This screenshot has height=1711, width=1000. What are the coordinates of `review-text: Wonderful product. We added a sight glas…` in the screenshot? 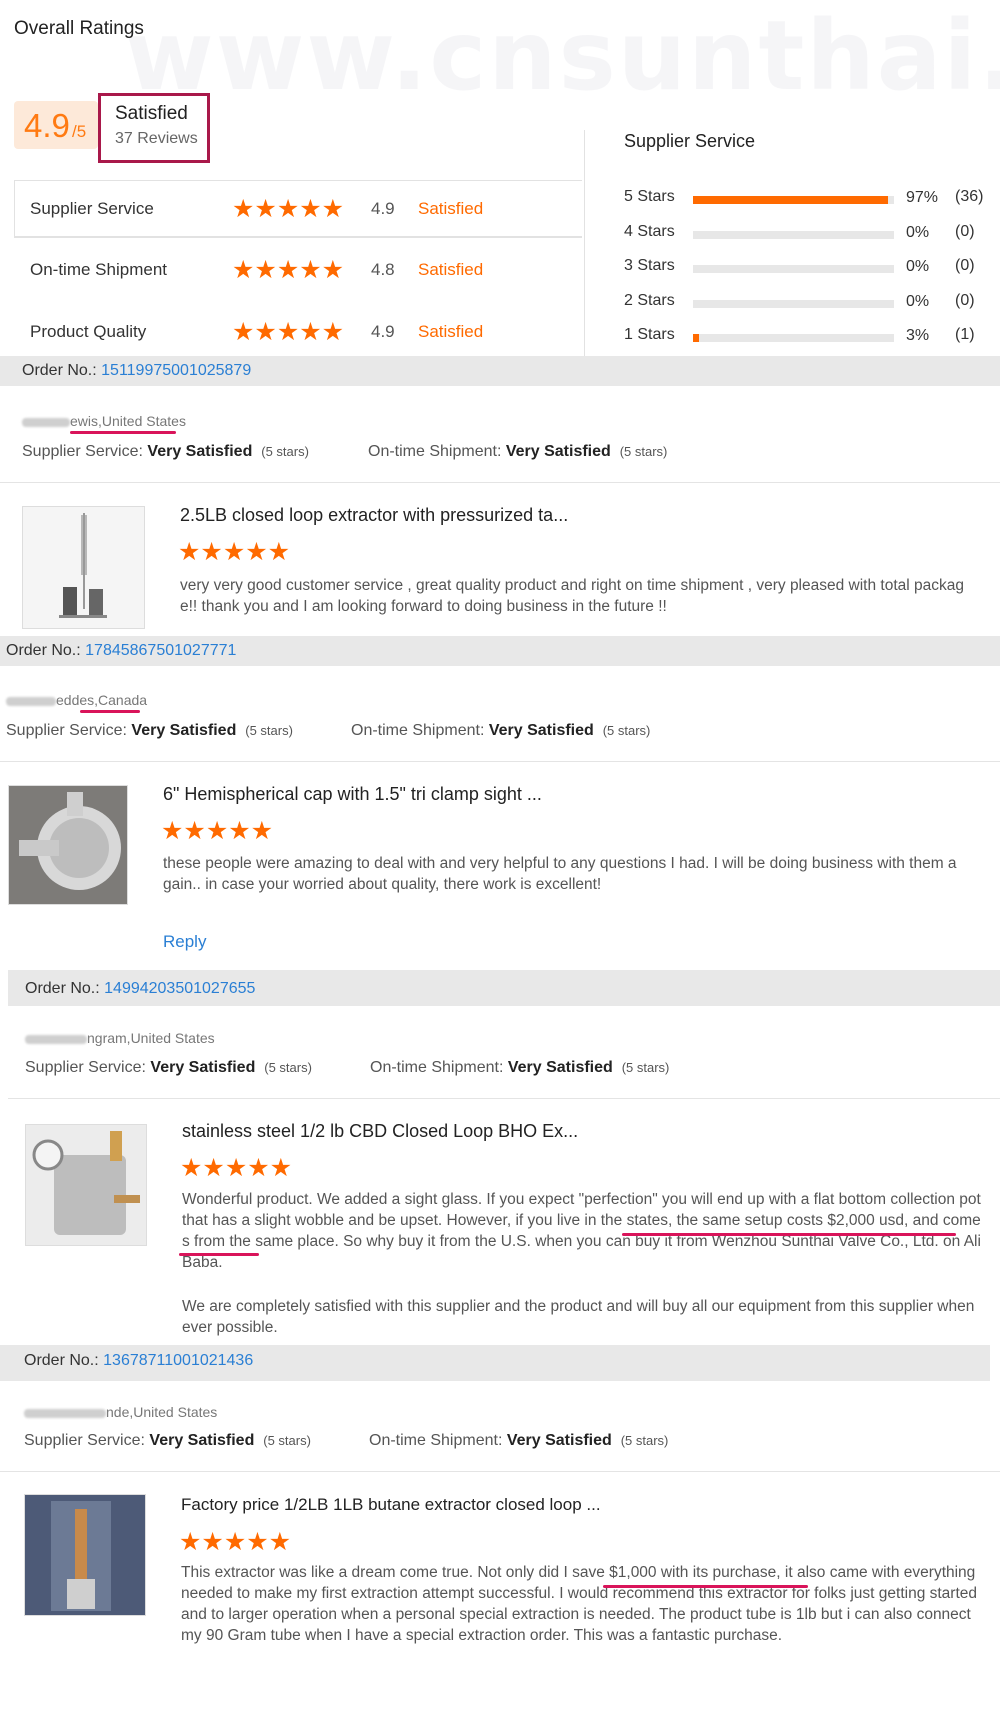 It's located at (581, 1231).